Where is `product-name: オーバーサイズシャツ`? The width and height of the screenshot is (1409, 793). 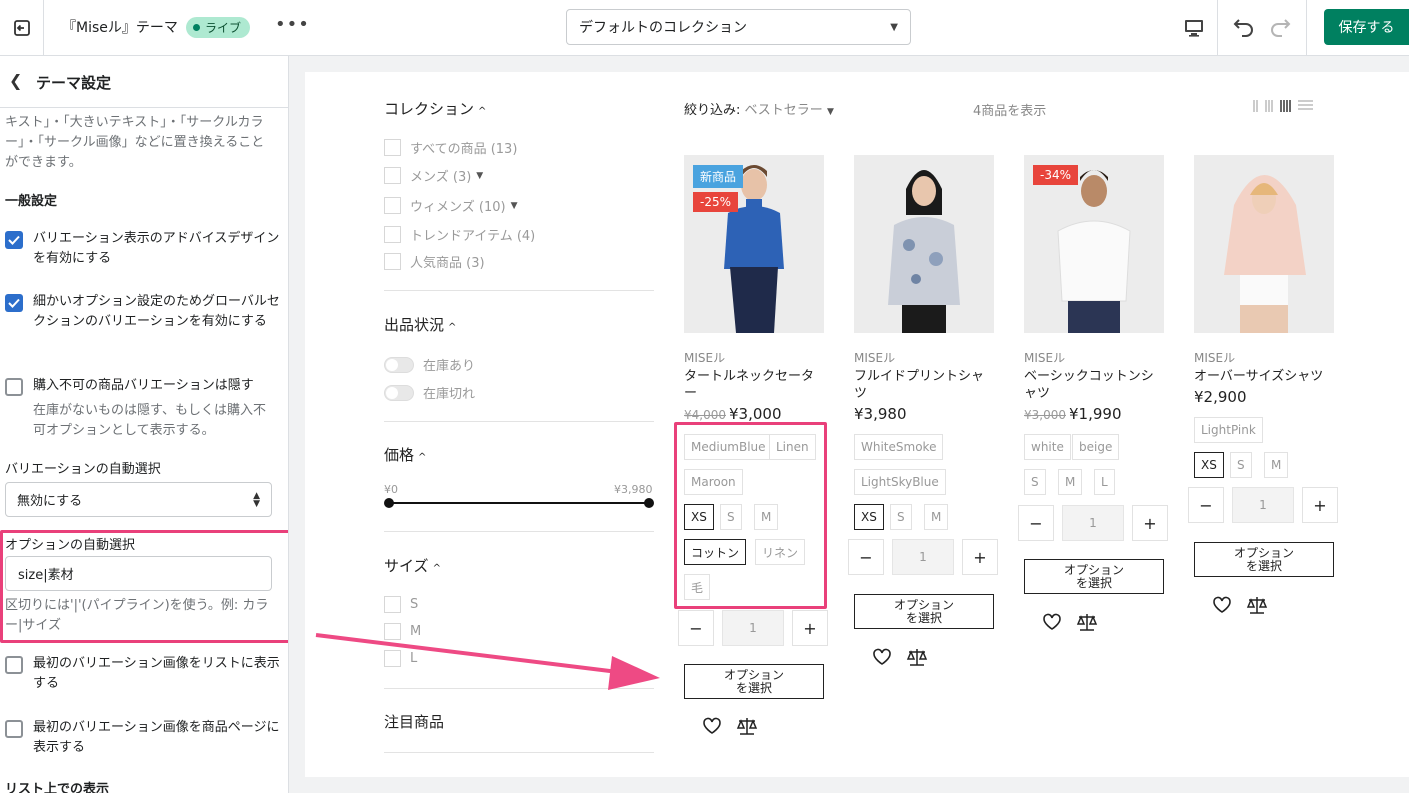 product-name: オーバーサイズシャツ is located at coordinates (1264, 376).